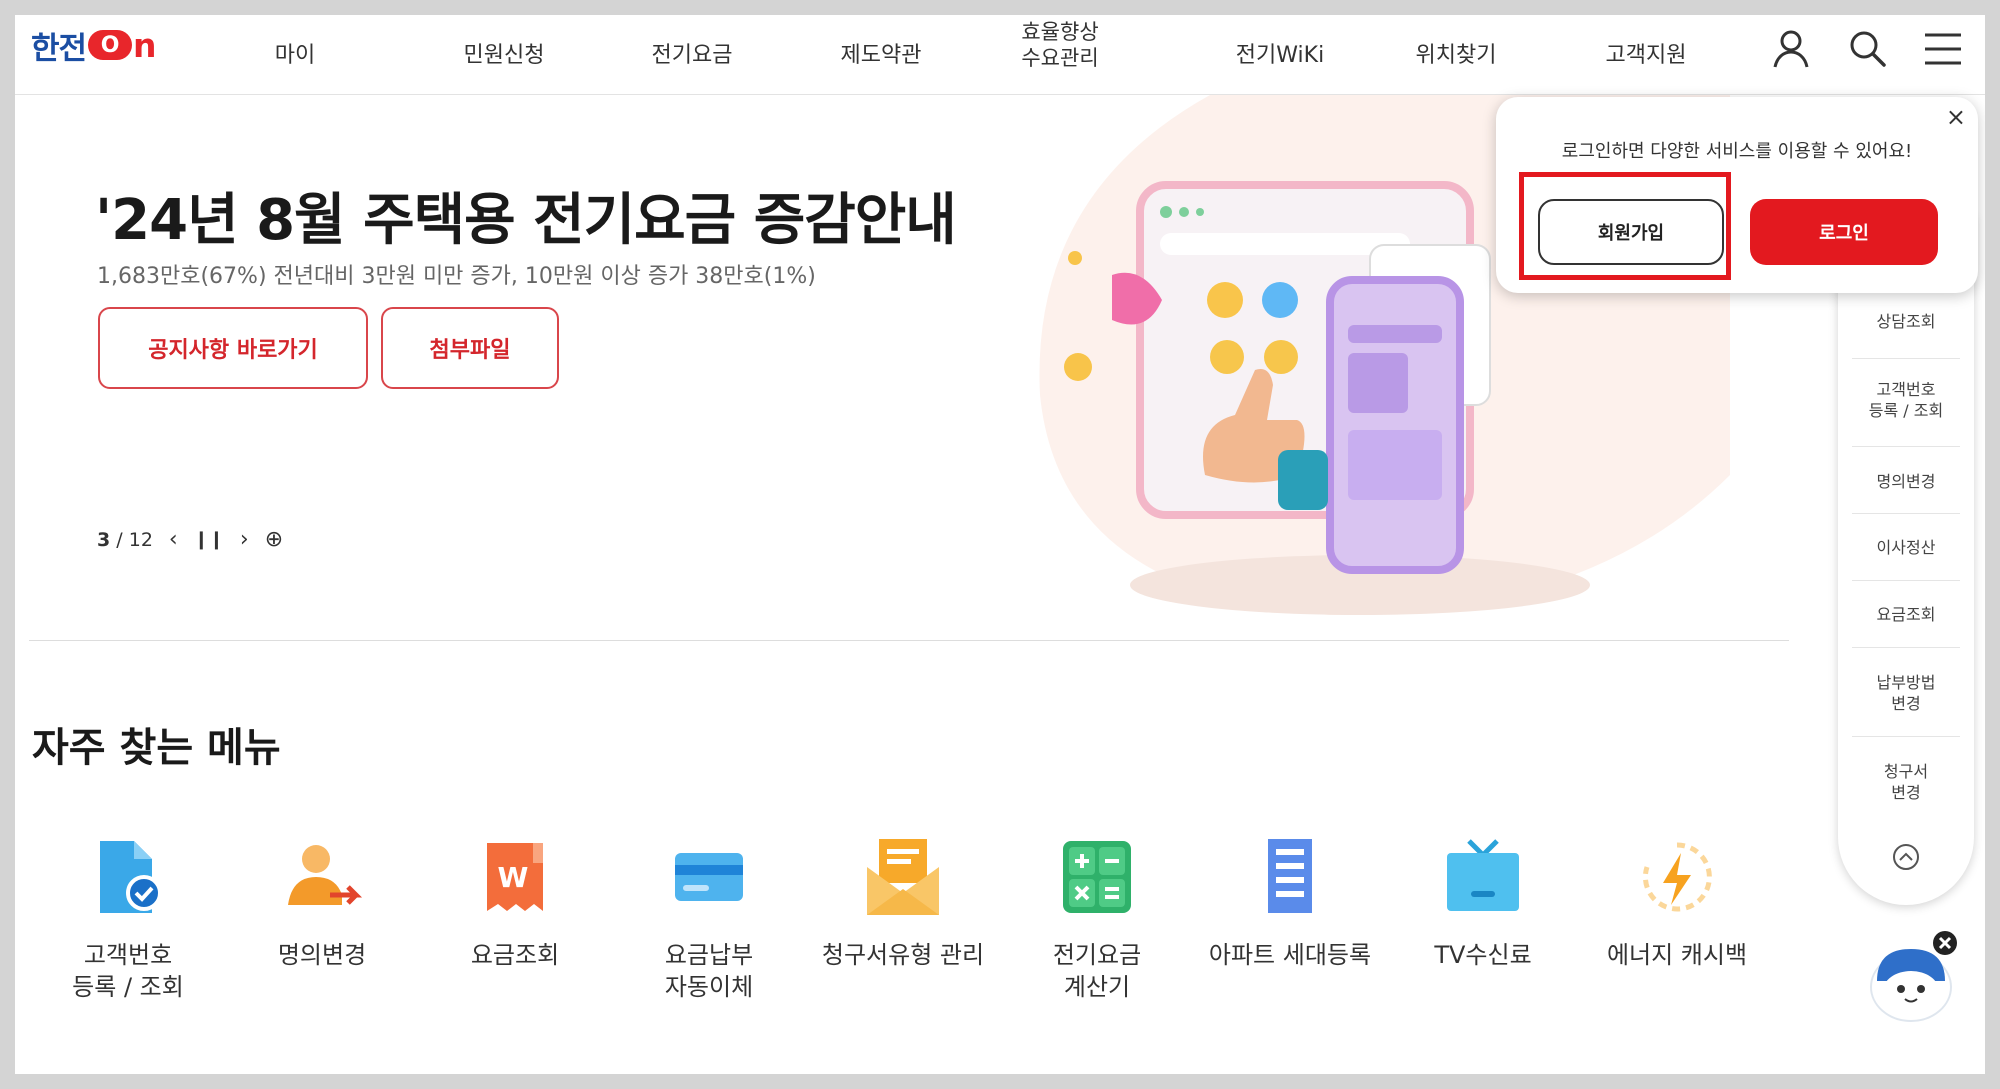  What do you see at coordinates (903, 955) in the screenshot?
I see `menu-label: 청구서유형 관리` at bounding box center [903, 955].